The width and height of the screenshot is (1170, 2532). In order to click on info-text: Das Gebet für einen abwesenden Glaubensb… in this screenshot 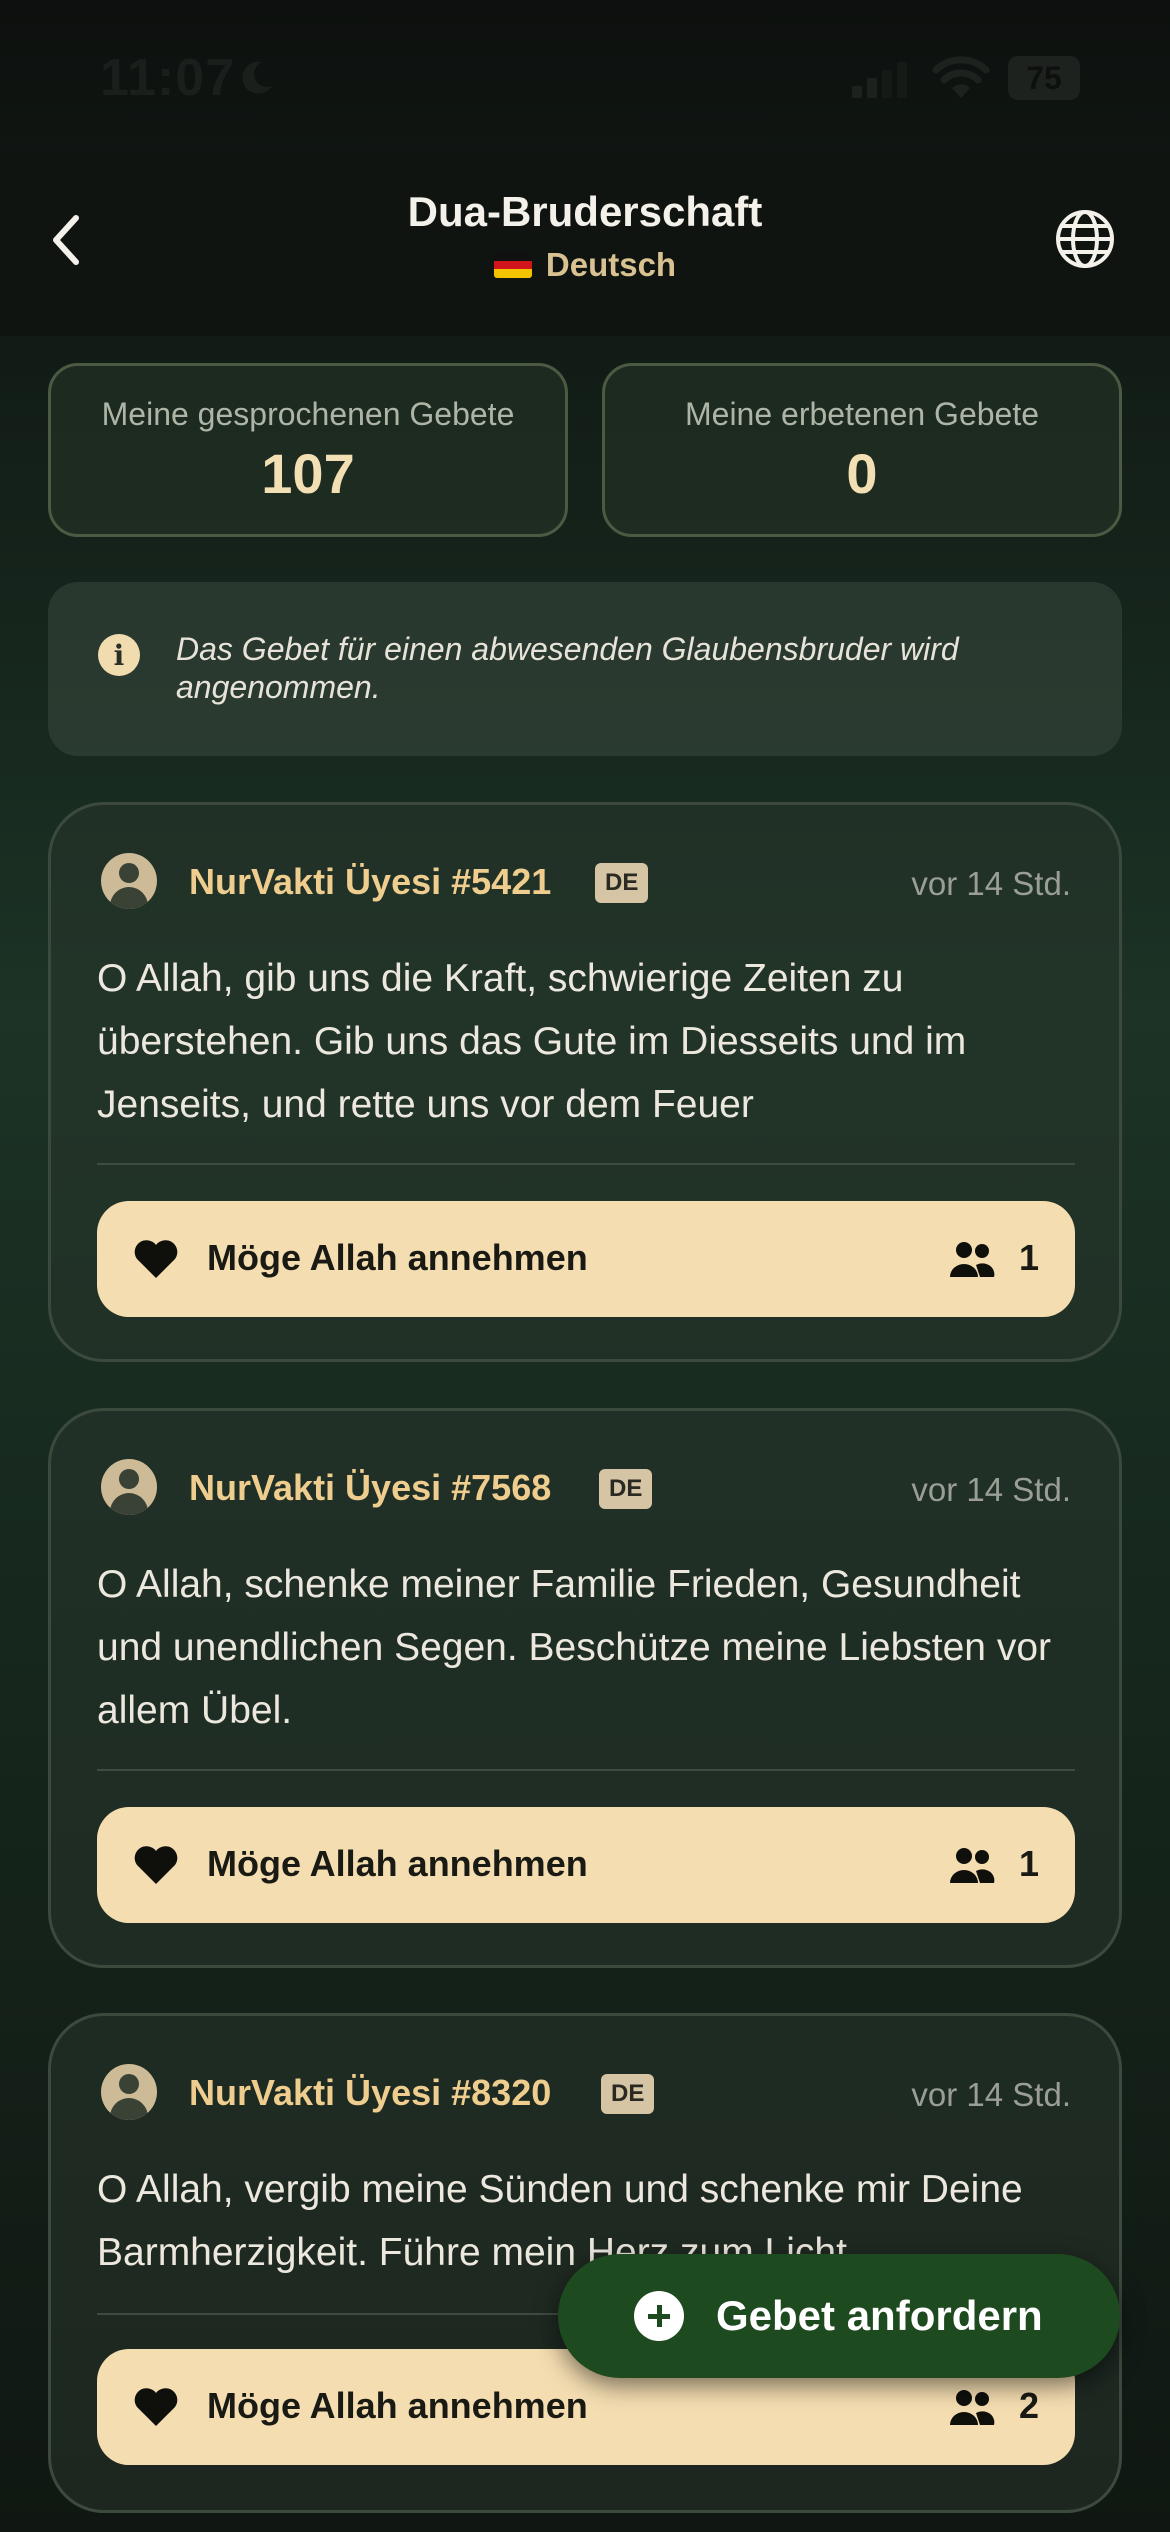, I will do `click(567, 668)`.